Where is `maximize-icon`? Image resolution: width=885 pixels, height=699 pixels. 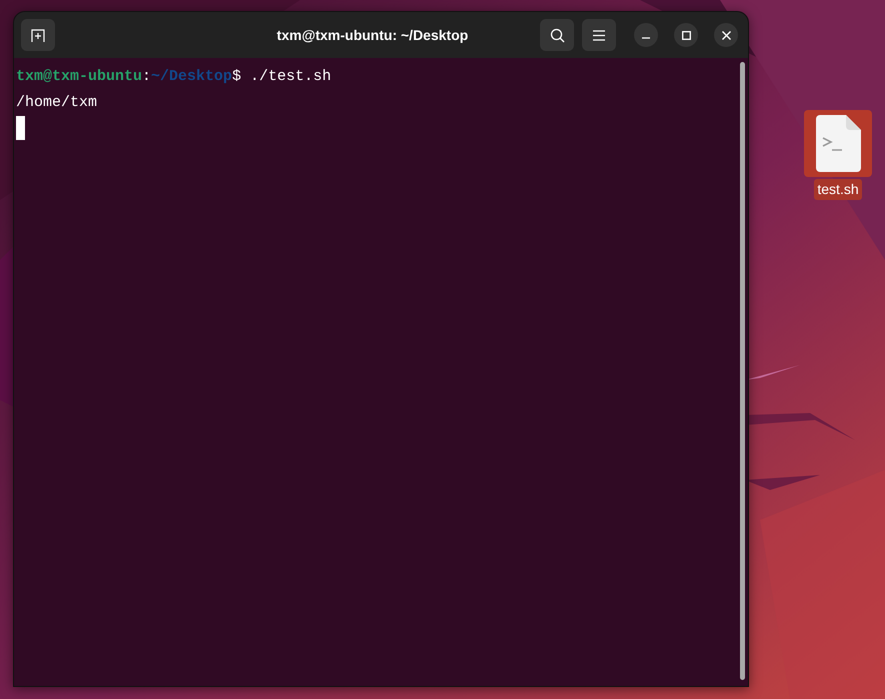 maximize-icon is located at coordinates (686, 35).